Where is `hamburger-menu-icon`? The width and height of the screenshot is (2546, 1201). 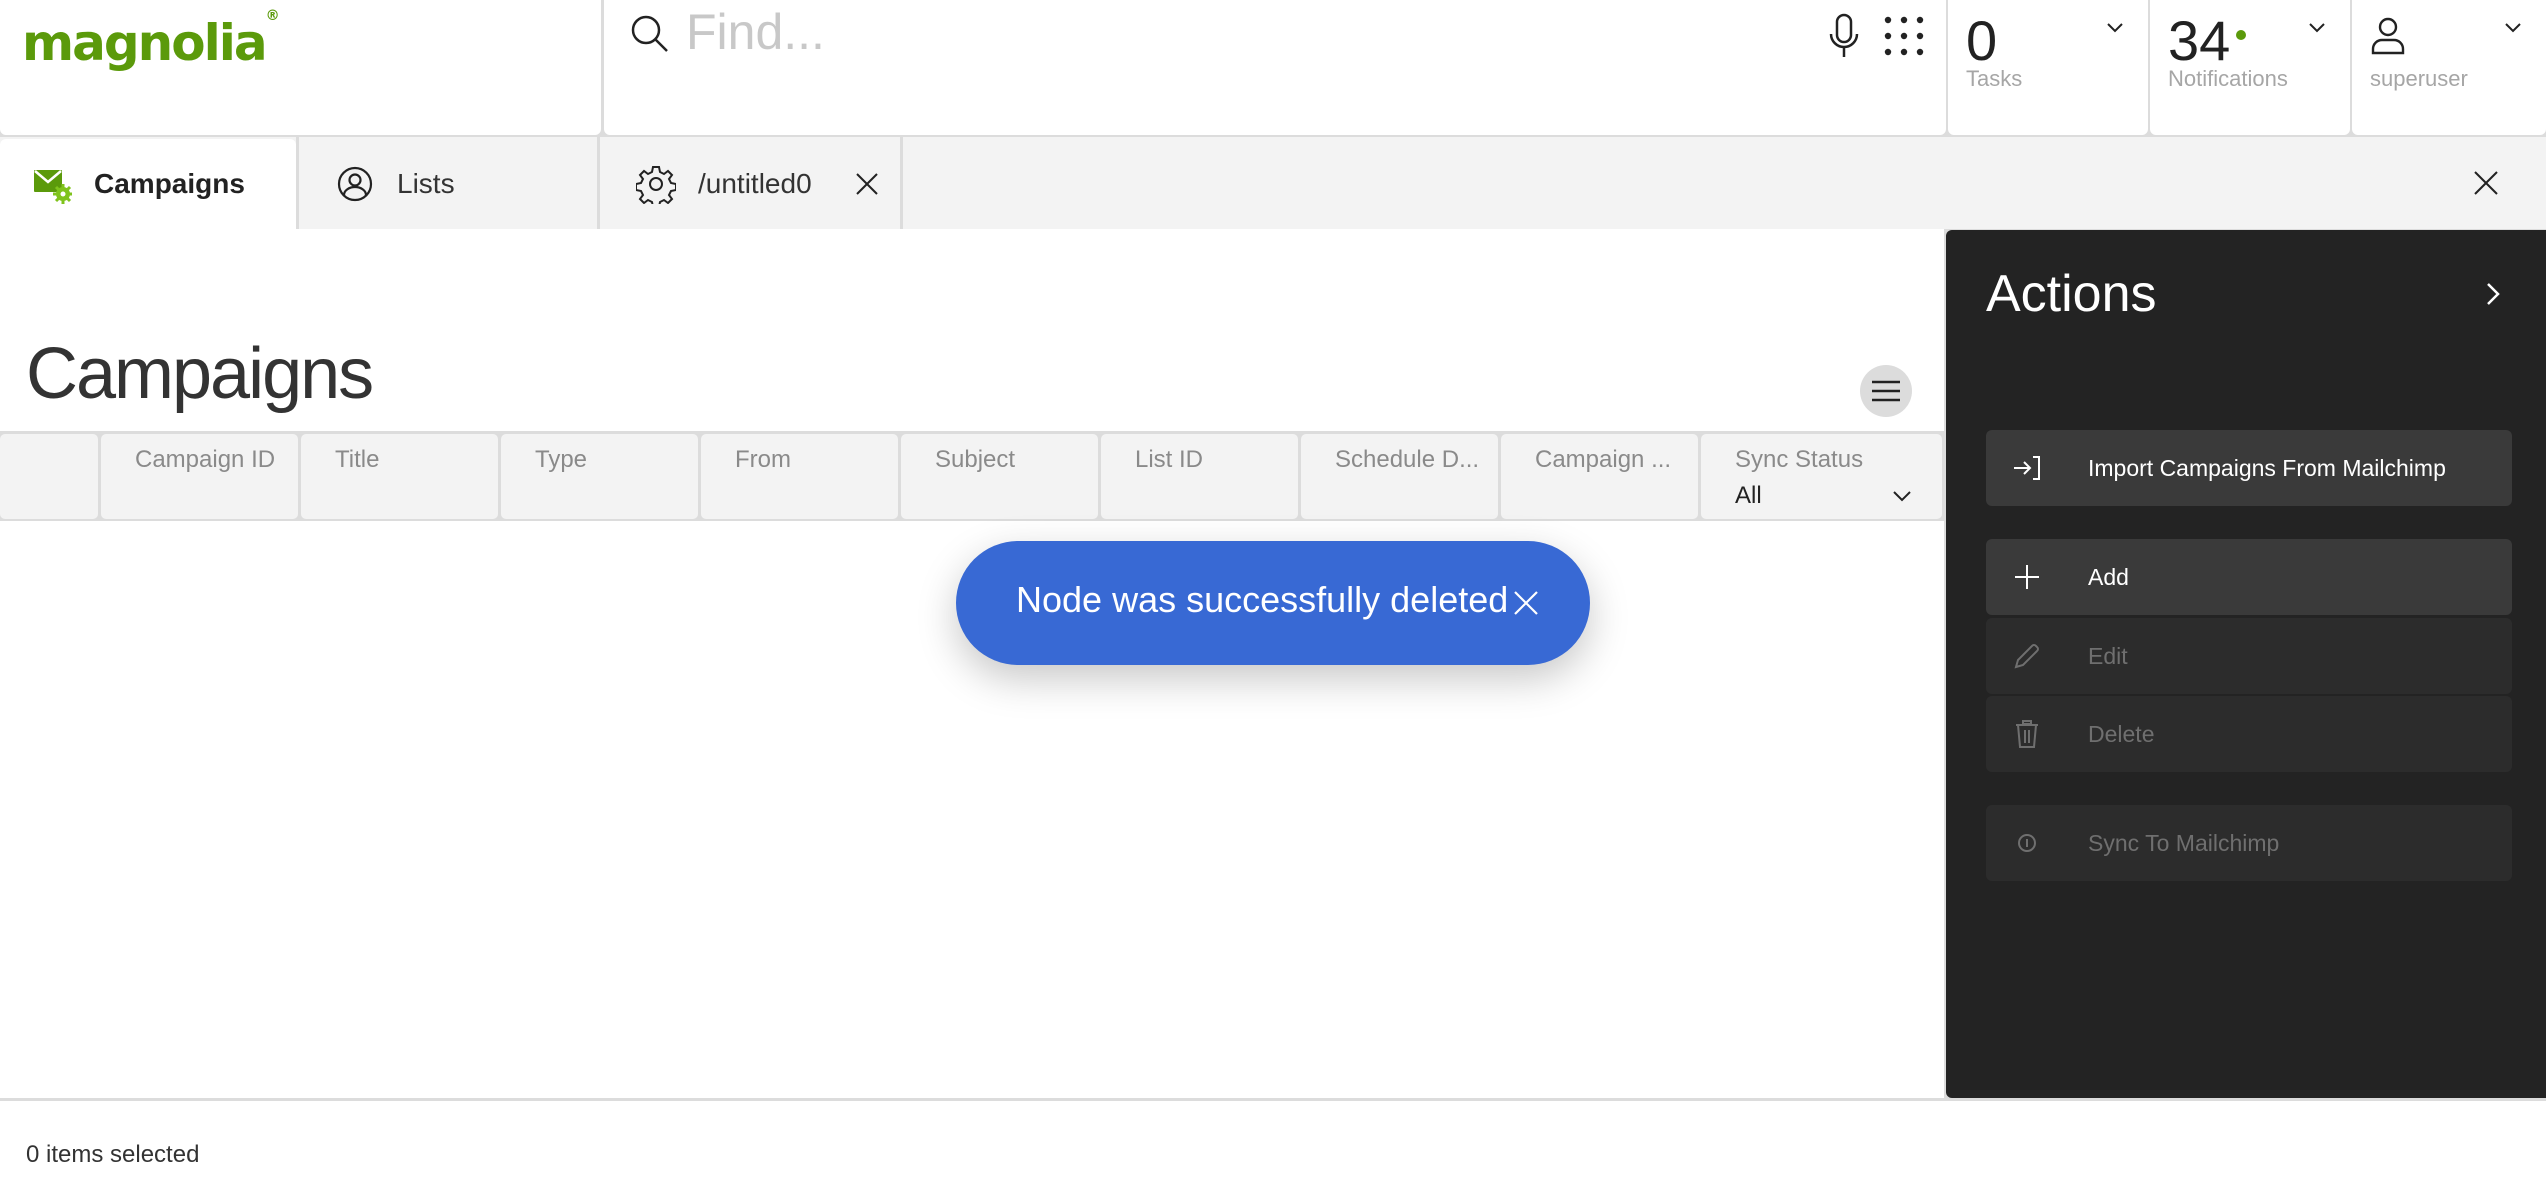
hamburger-menu-icon is located at coordinates (1886, 391).